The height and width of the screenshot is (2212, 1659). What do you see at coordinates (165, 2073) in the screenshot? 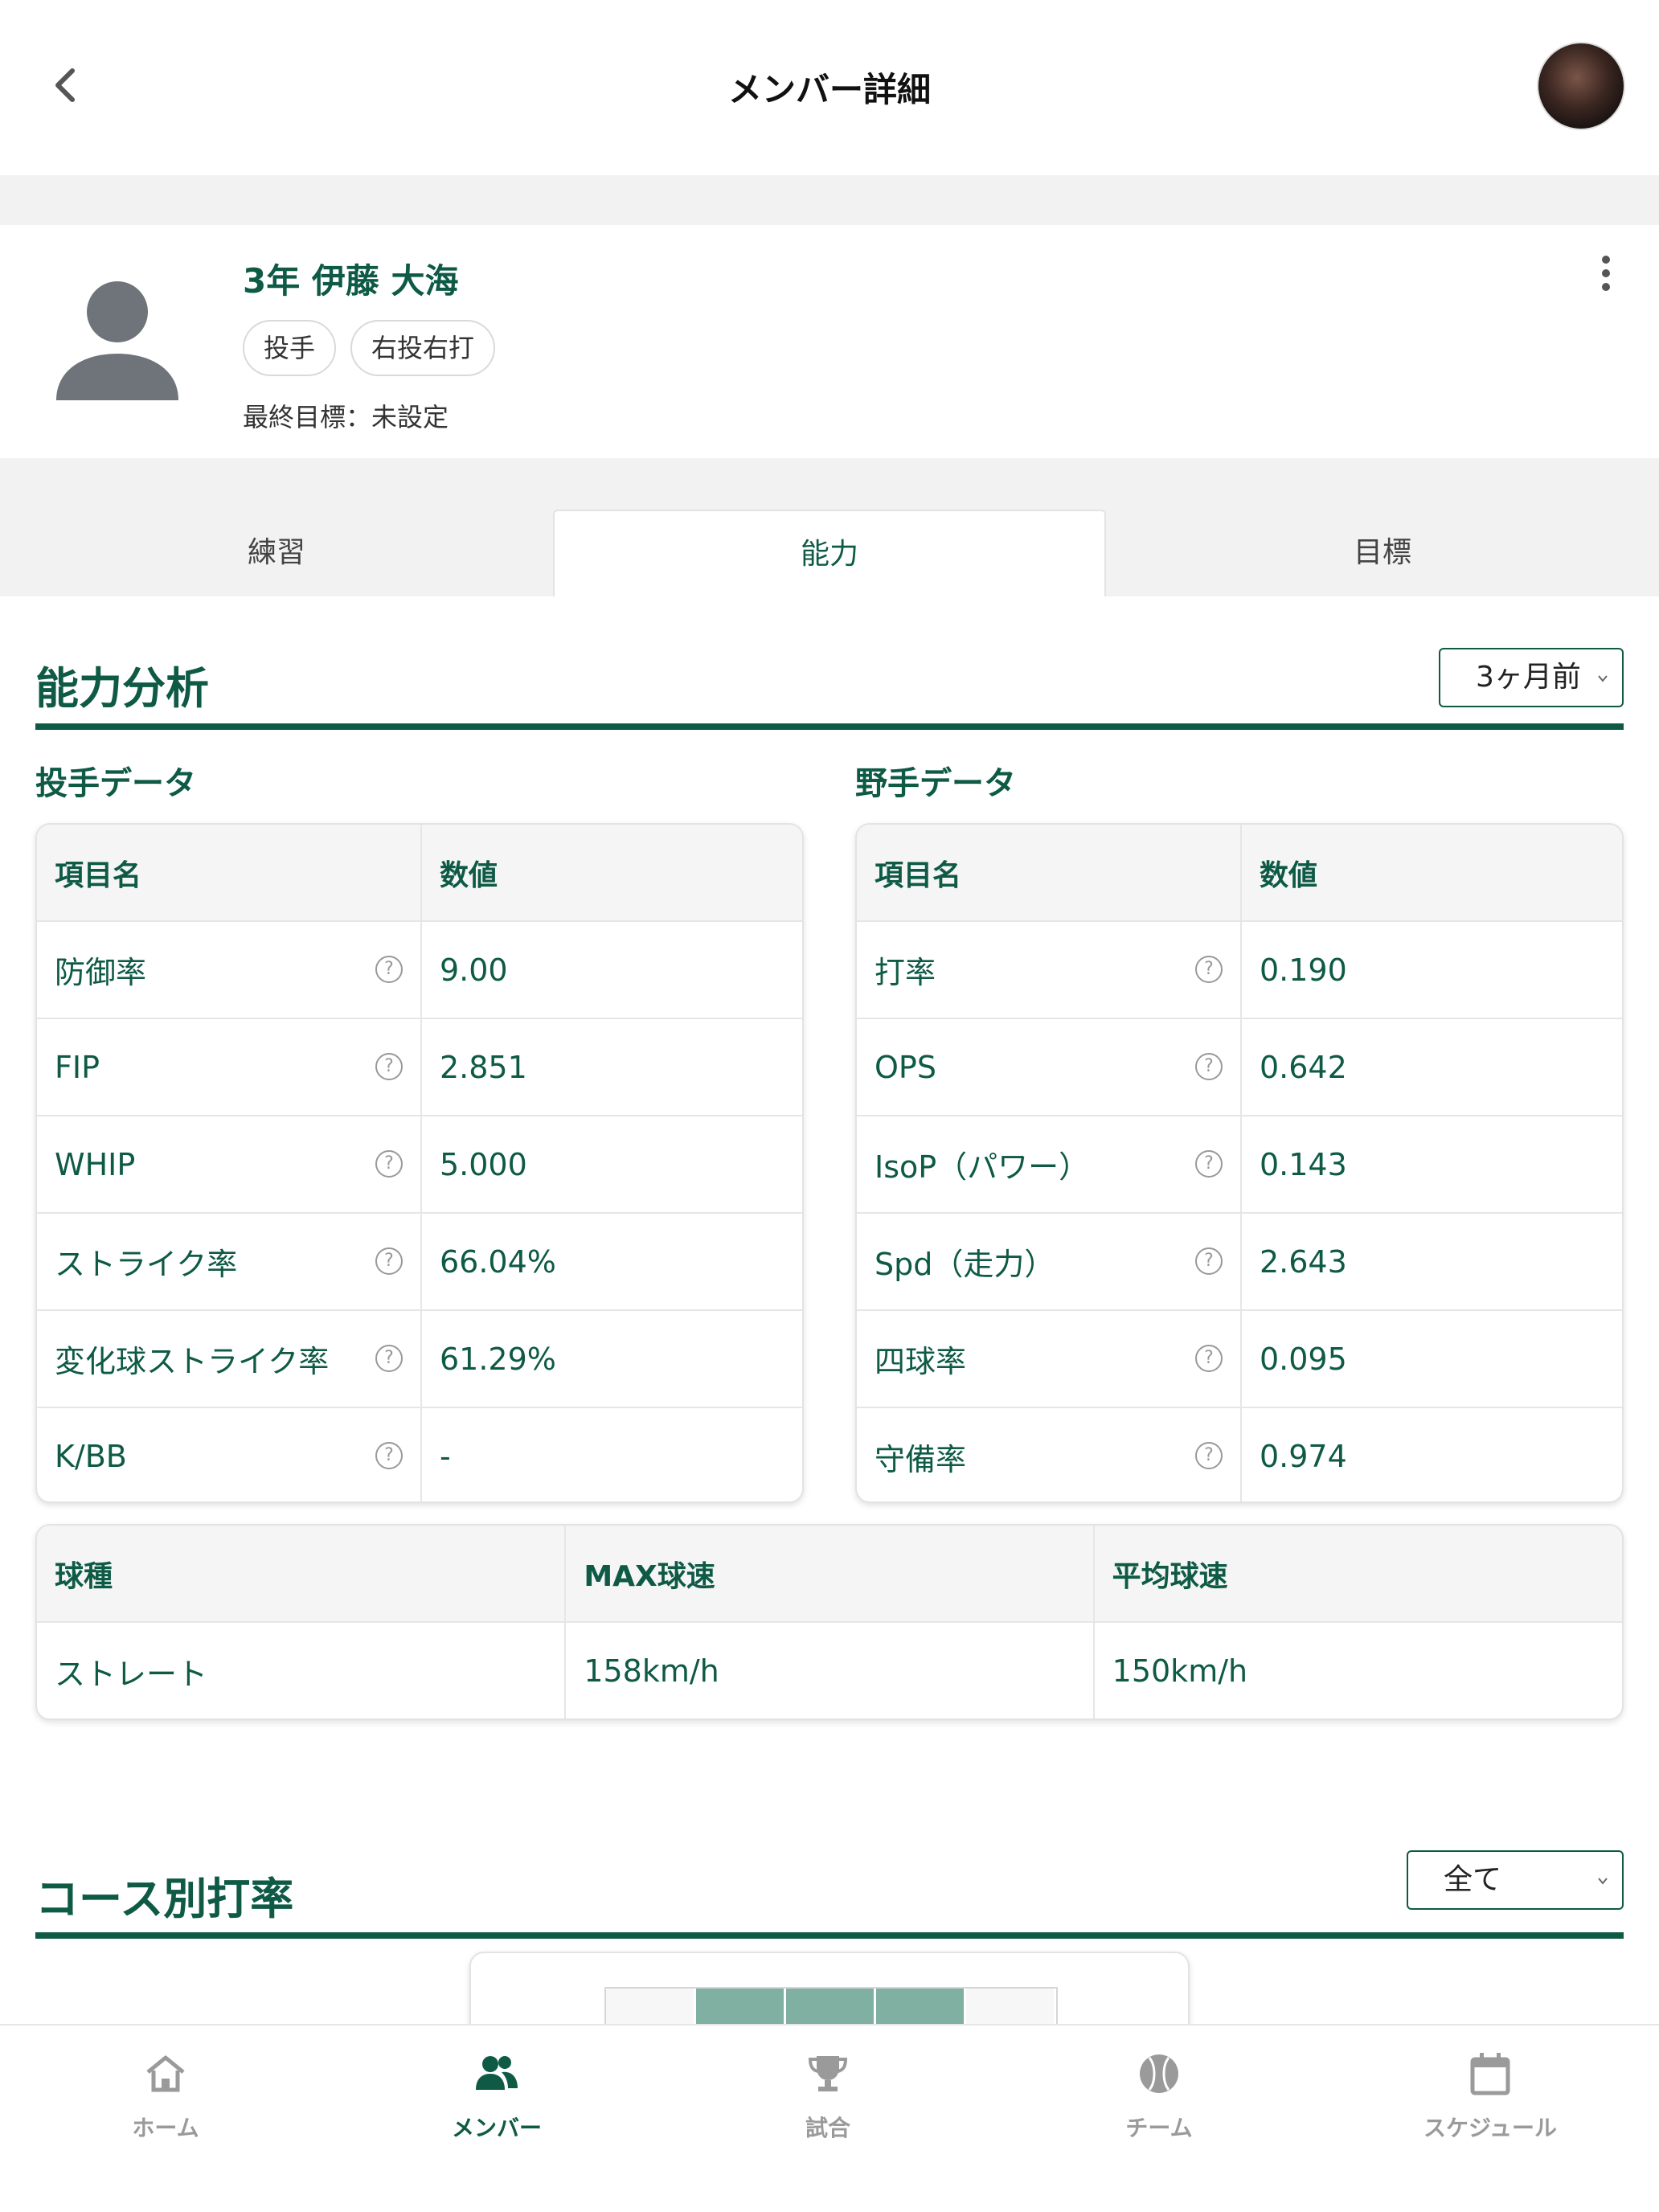
I see `home-icon` at bounding box center [165, 2073].